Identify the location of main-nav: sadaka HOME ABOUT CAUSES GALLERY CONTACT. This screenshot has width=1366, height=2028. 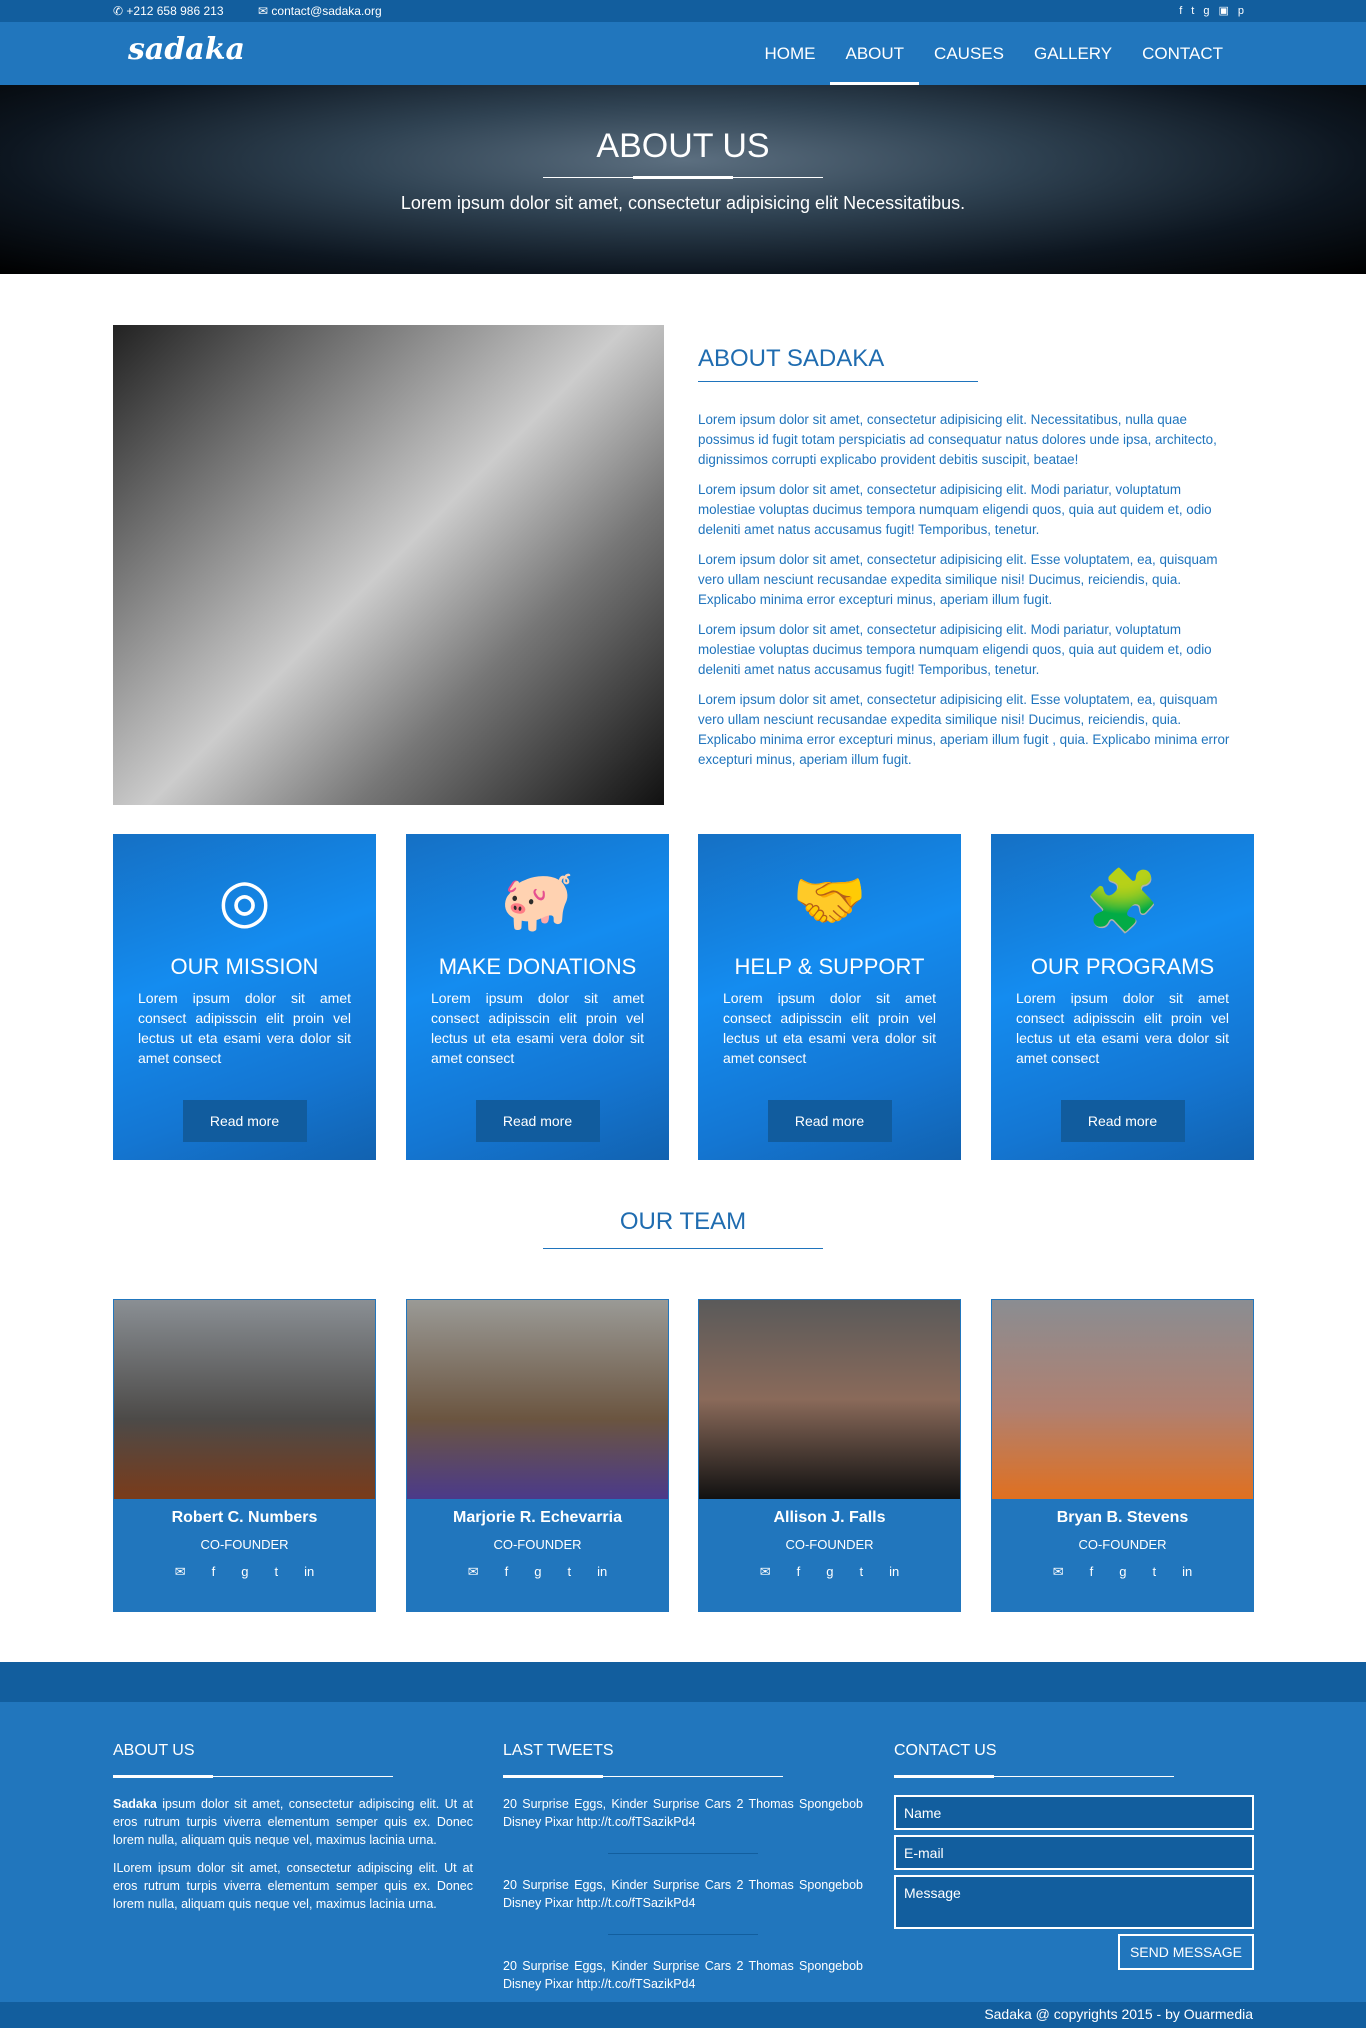
(683, 53).